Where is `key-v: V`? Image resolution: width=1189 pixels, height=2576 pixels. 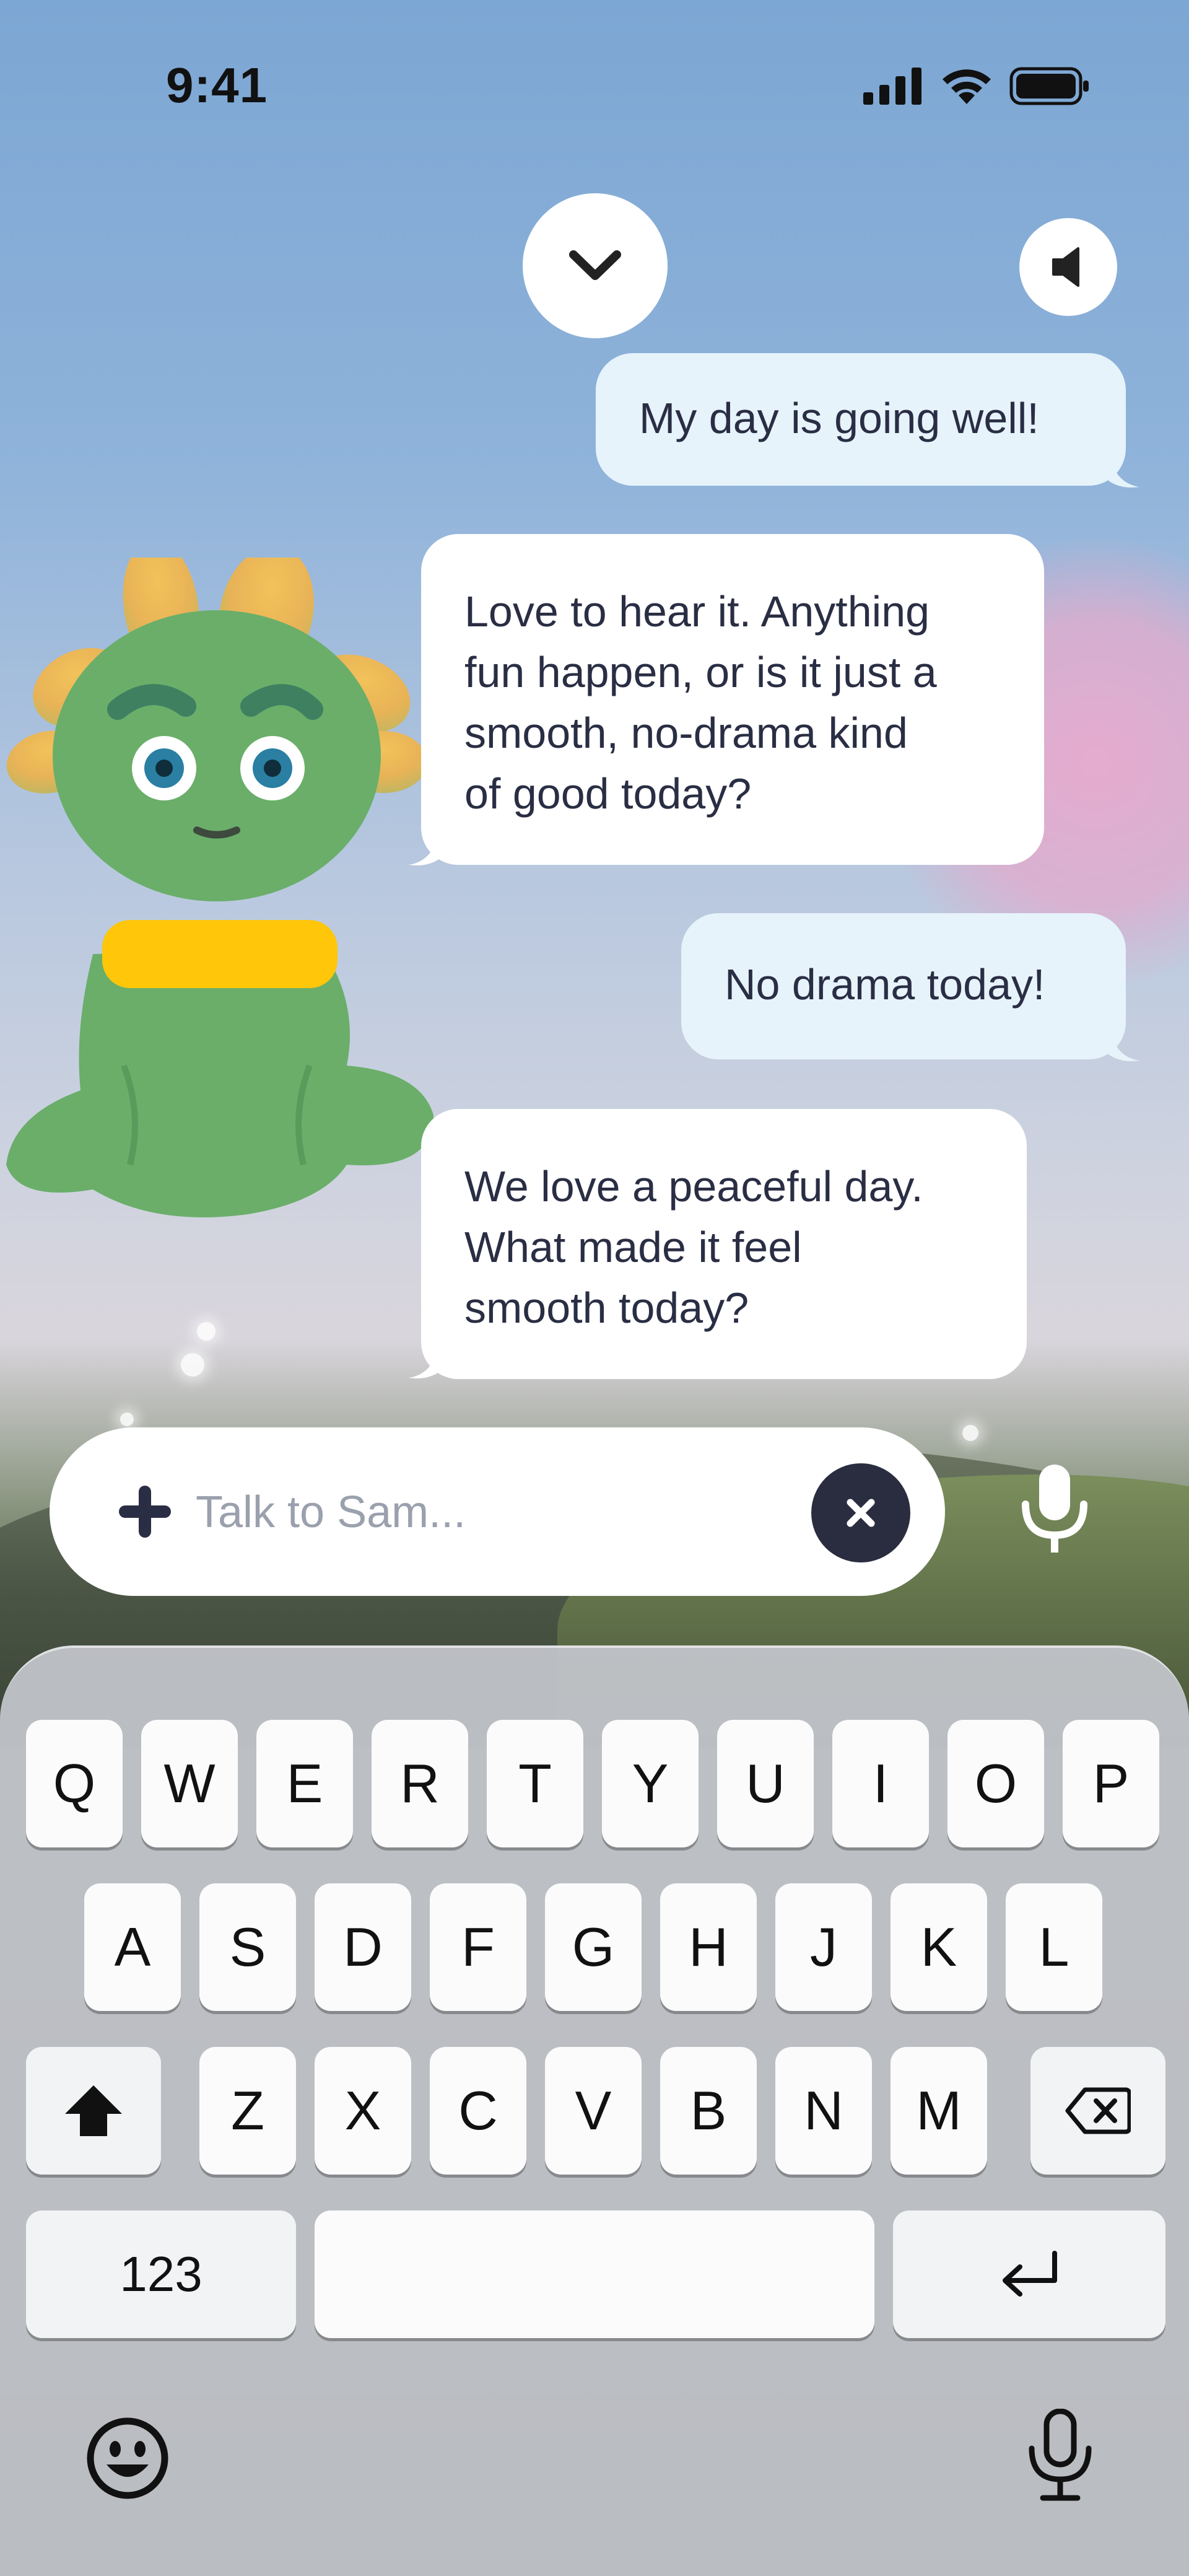 key-v: V is located at coordinates (593, 2111).